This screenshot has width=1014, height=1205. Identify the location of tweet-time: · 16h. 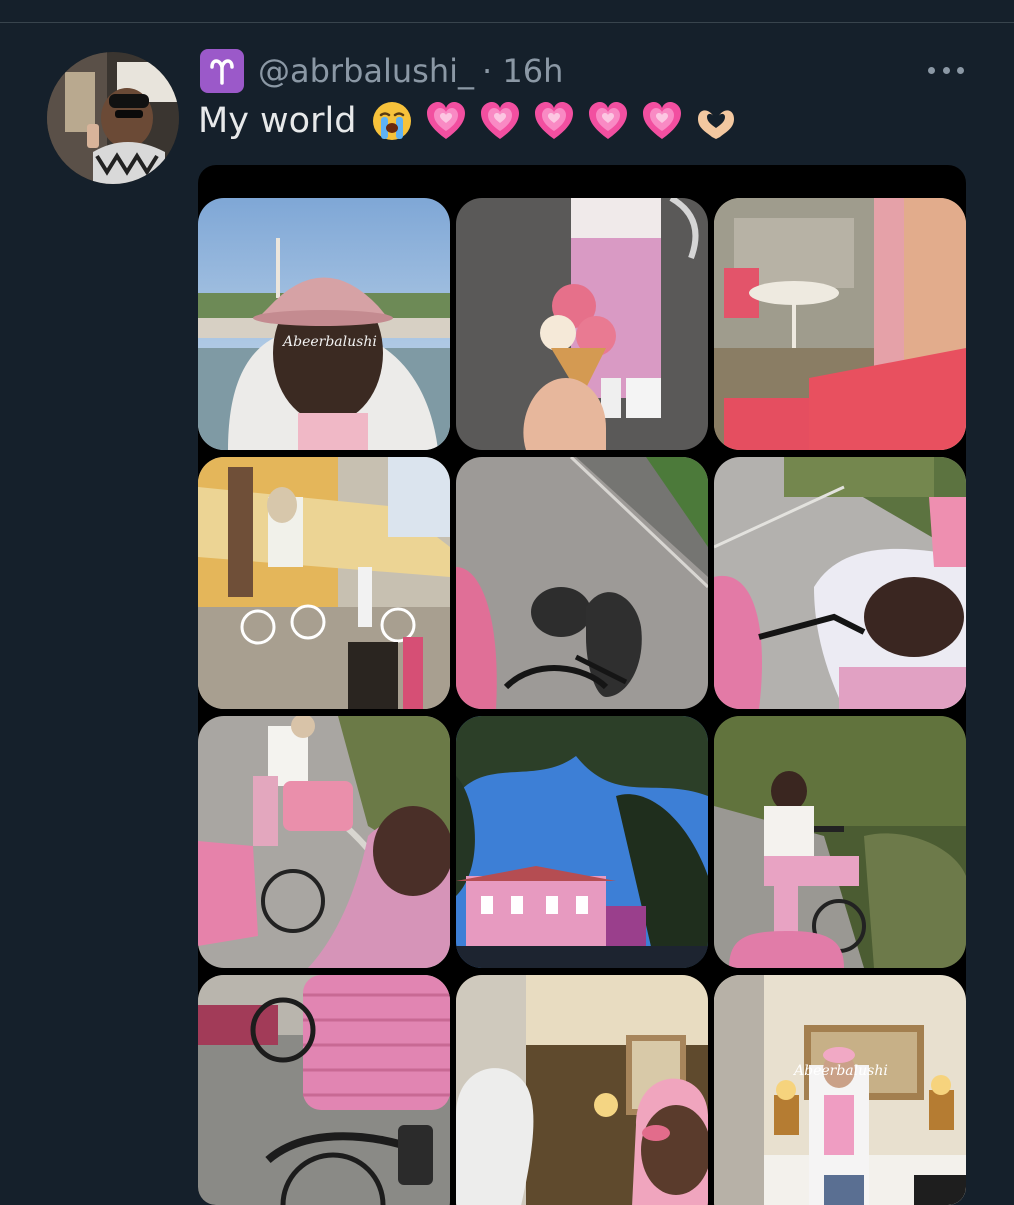
(522, 71).